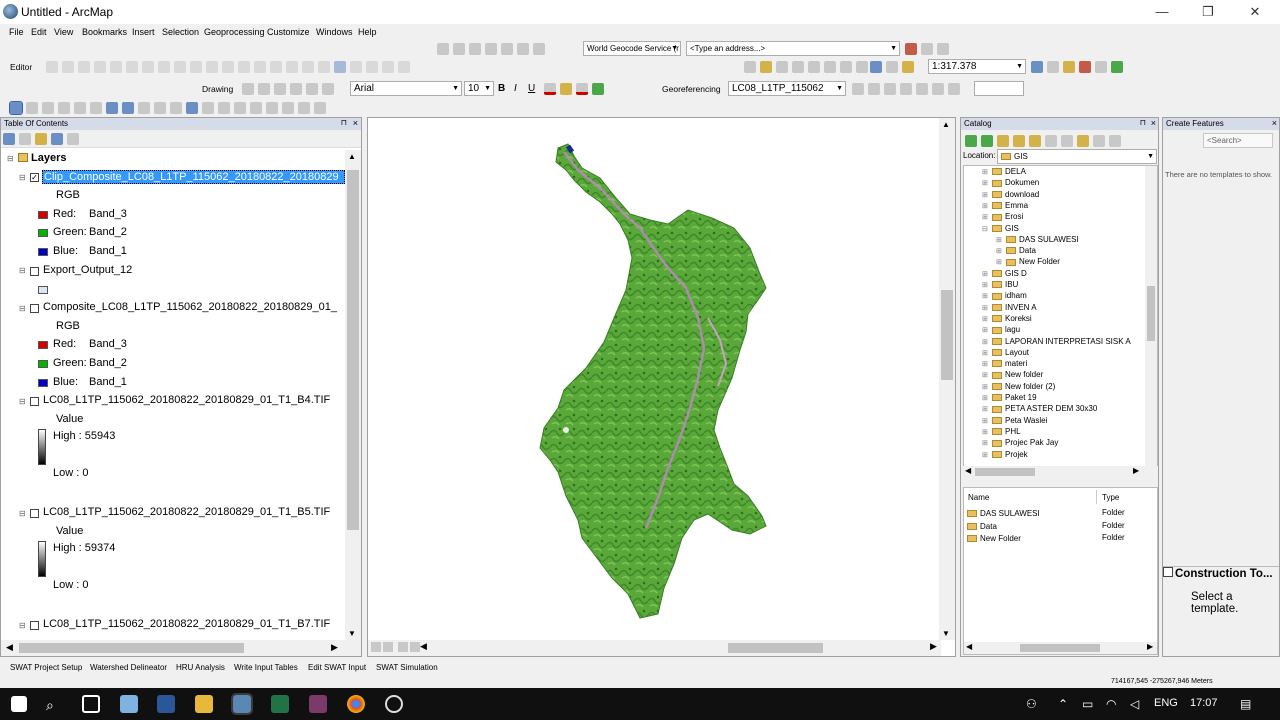 The width and height of the screenshot is (1280, 720). I want to click on zoom-in-icon, so click(16, 108).